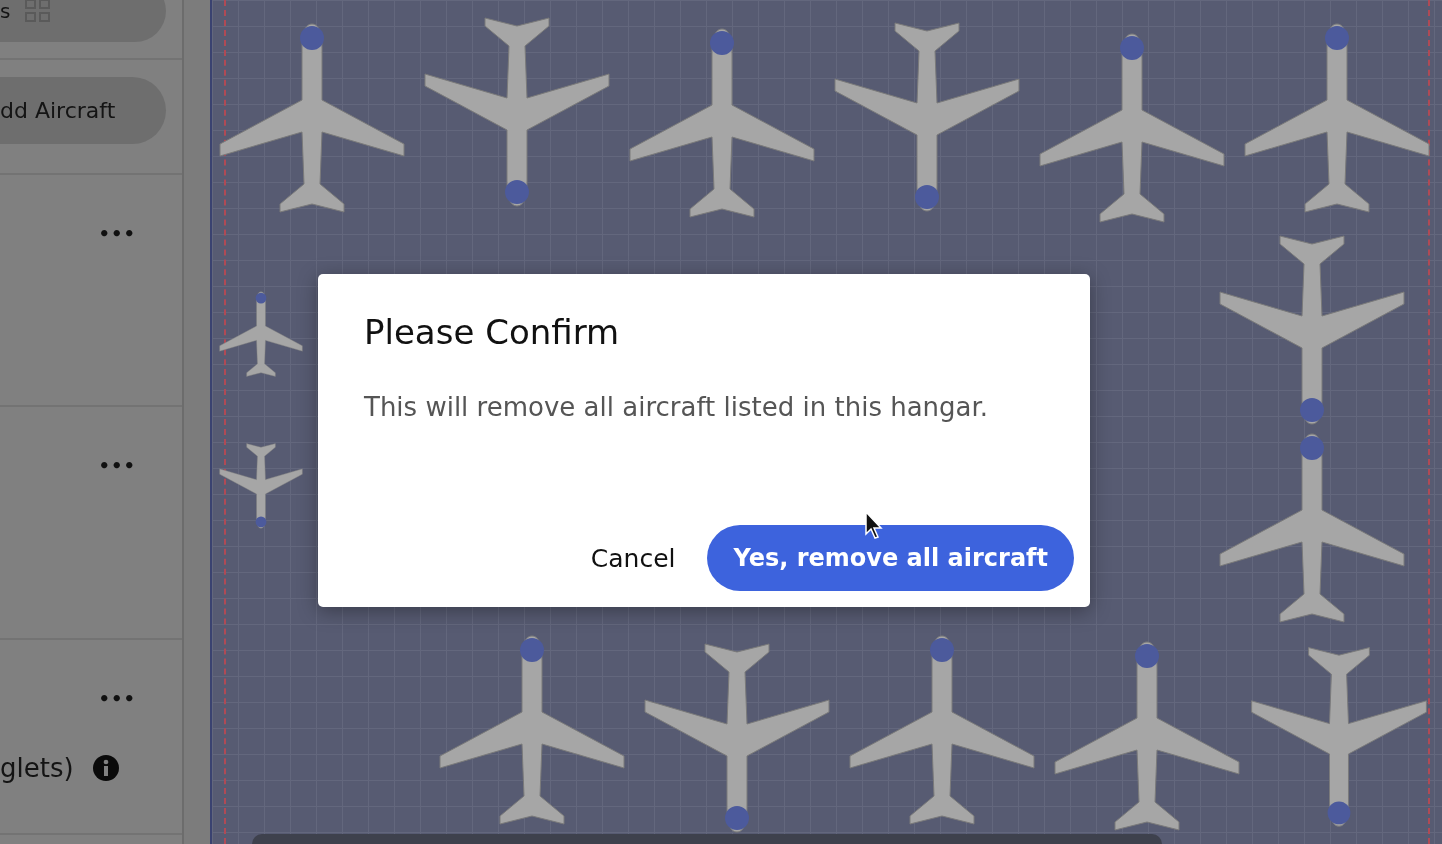  Describe the element at coordinates (105, 768) in the screenshot. I see `info-icon` at that location.